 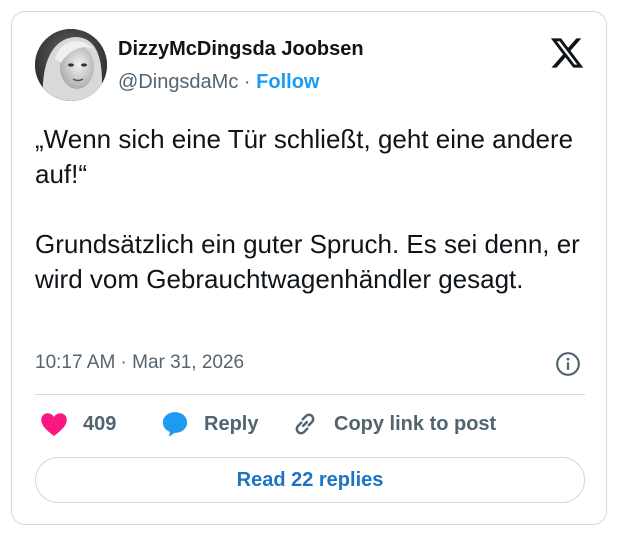 What do you see at coordinates (241, 49) in the screenshot?
I see `author-display-name: DizzyMcDingsda Joobsen` at bounding box center [241, 49].